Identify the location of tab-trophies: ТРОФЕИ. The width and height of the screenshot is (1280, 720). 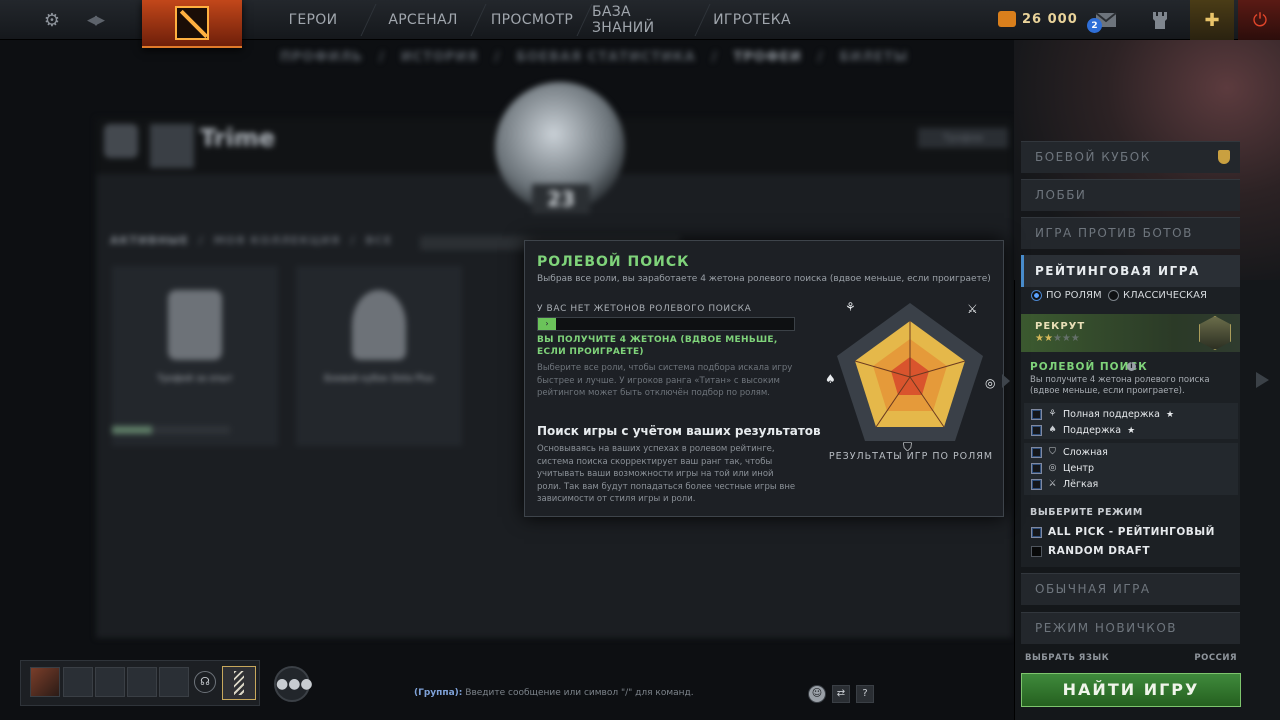
(768, 60).